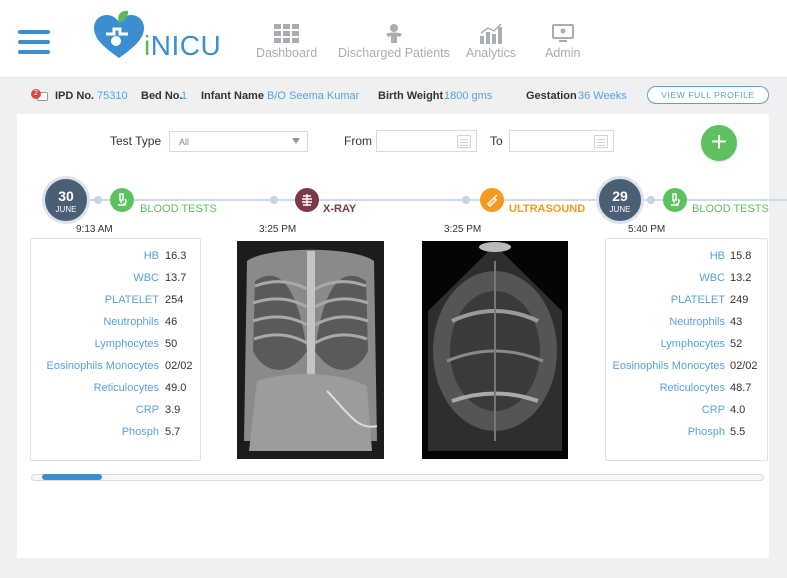 This screenshot has width=787, height=578. What do you see at coordinates (174, 300) in the screenshot?
I see `lab-test-value: 254` at bounding box center [174, 300].